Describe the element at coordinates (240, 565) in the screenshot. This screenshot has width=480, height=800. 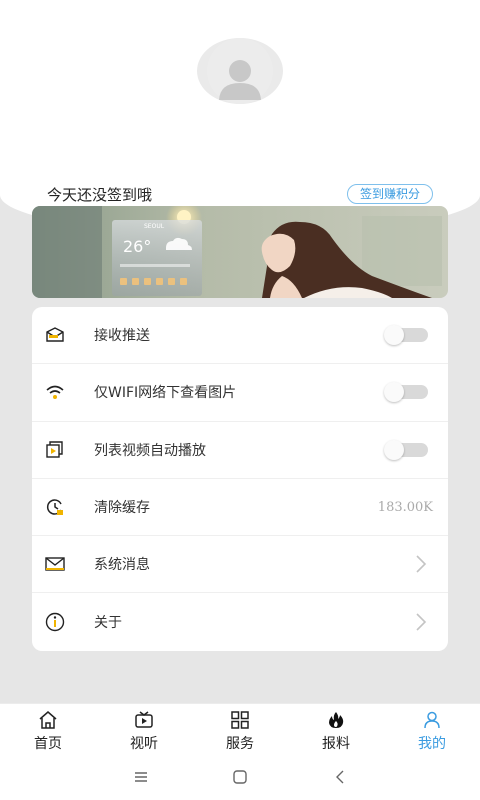
I see `setting-row-system-messages: 系统消息` at that location.